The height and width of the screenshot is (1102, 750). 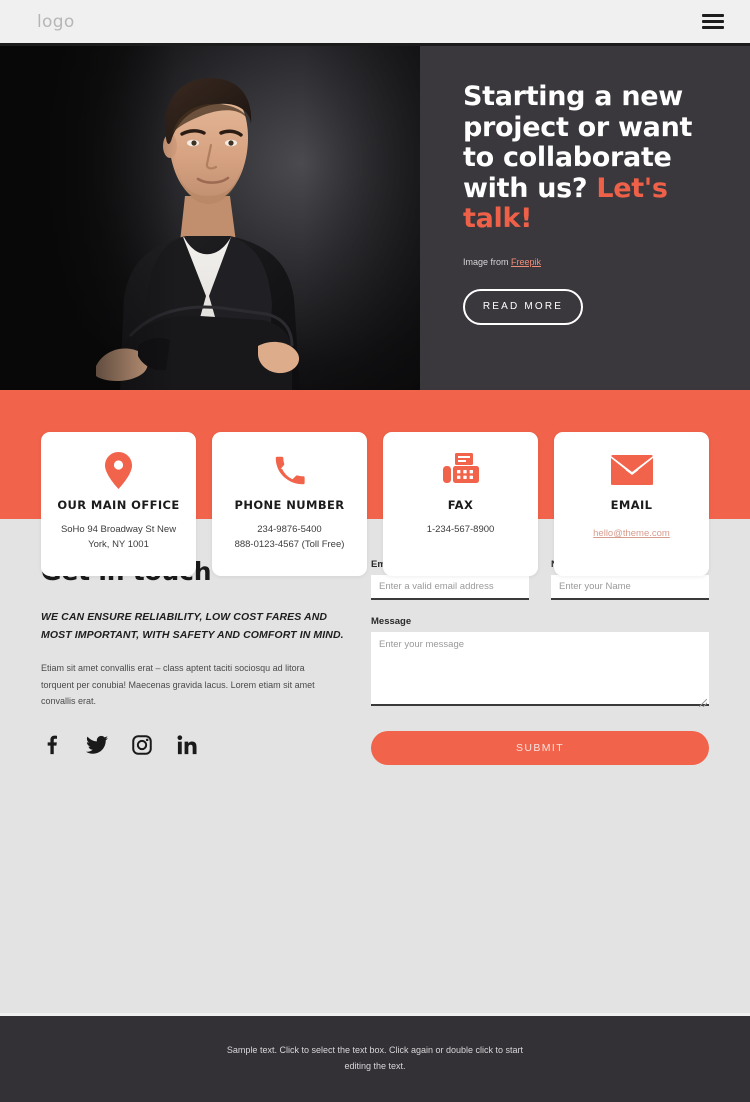 I want to click on hero-title-line-4: with us?, so click(x=530, y=188).